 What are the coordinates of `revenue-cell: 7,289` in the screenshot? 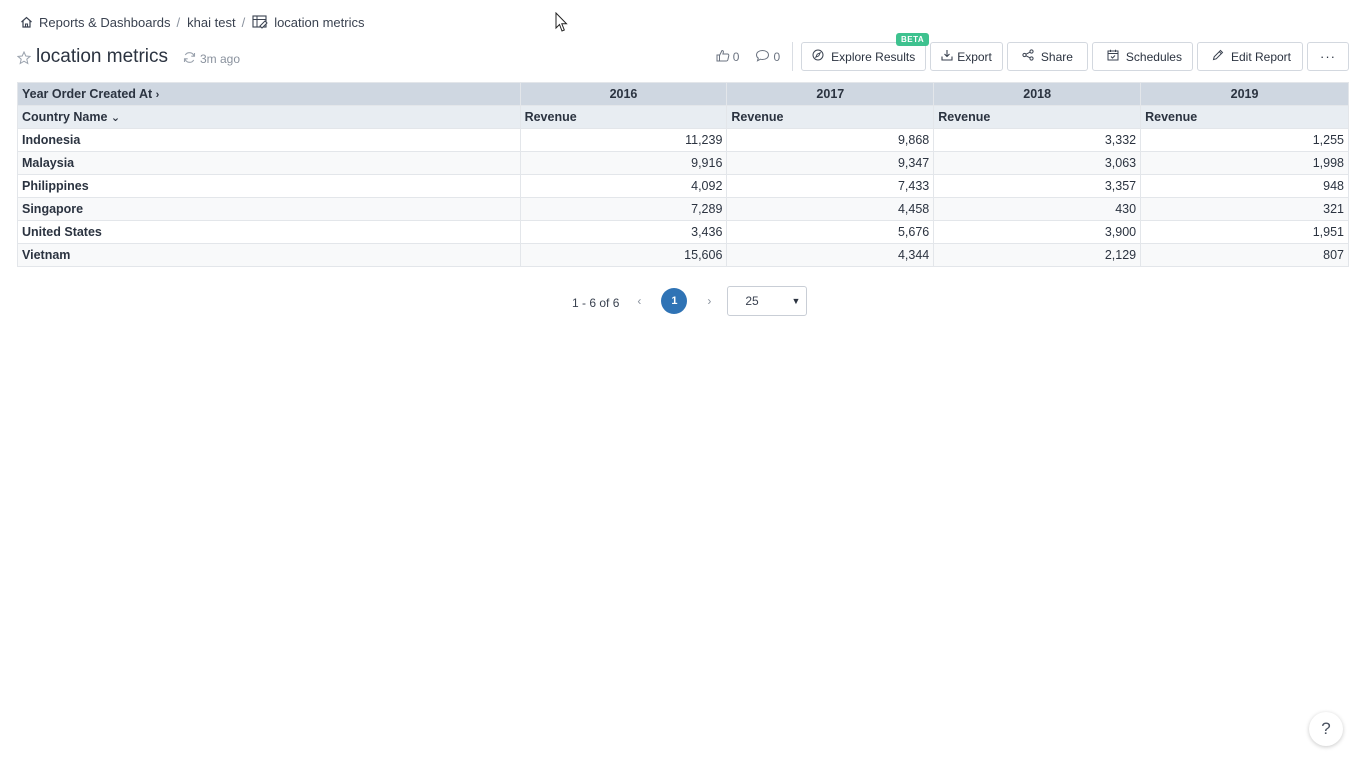 It's located at (623, 209).